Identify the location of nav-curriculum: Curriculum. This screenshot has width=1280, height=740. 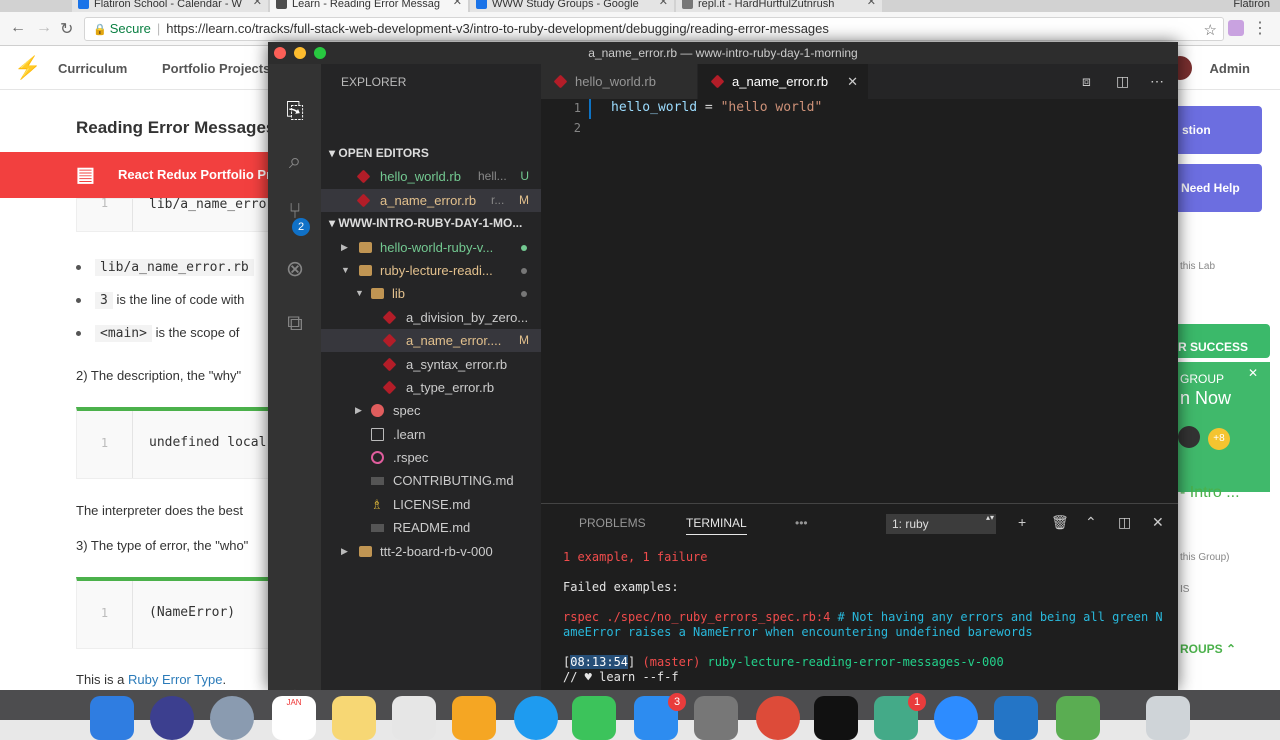
(92, 68).